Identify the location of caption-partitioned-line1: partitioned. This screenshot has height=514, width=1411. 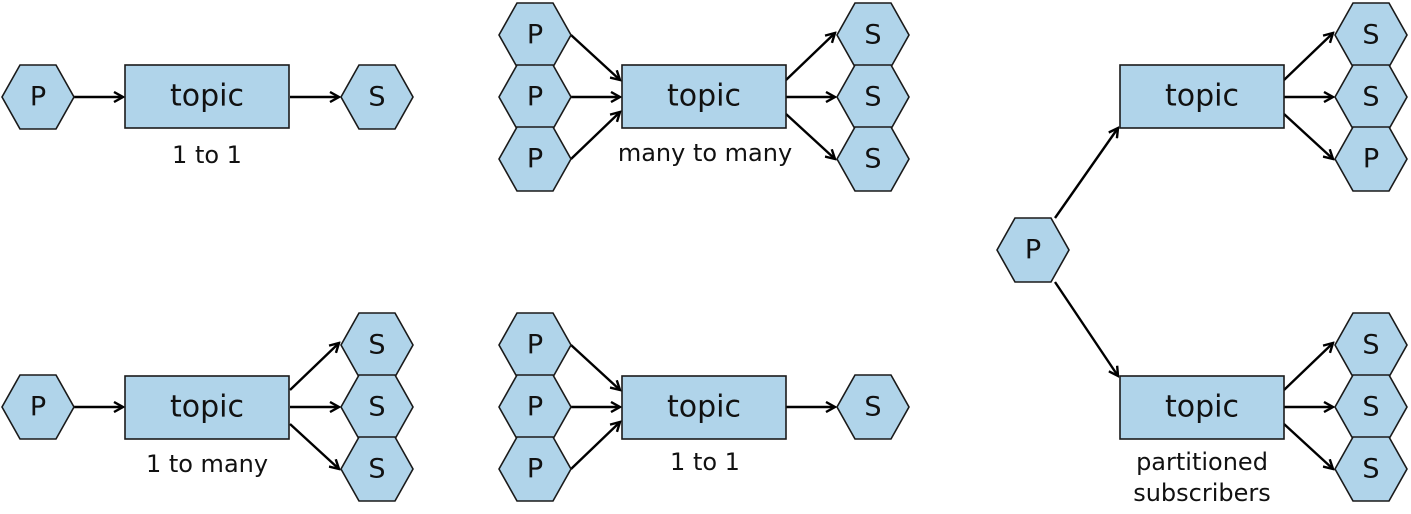
(1202, 462).